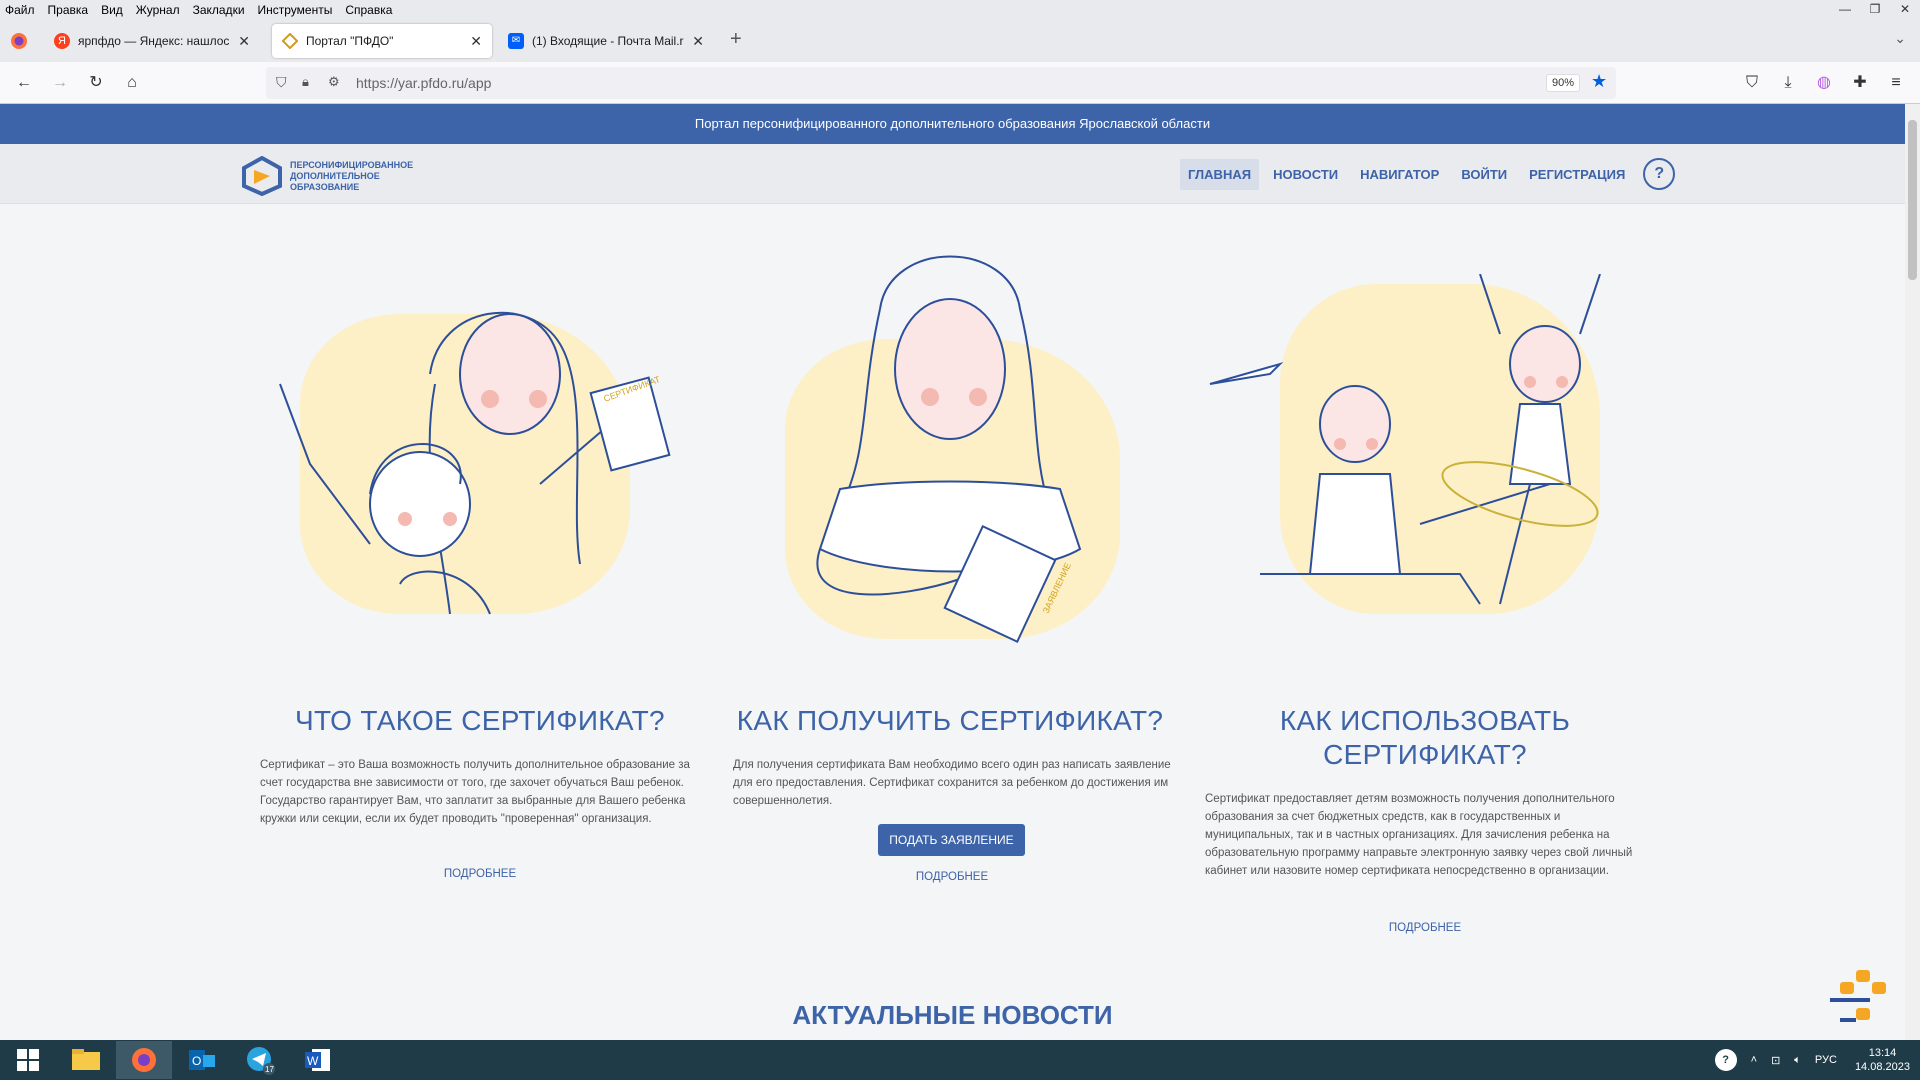 The width and height of the screenshot is (1920, 1080). What do you see at coordinates (1775, 1060) in the screenshot?
I see `network-icon: ⊡` at bounding box center [1775, 1060].